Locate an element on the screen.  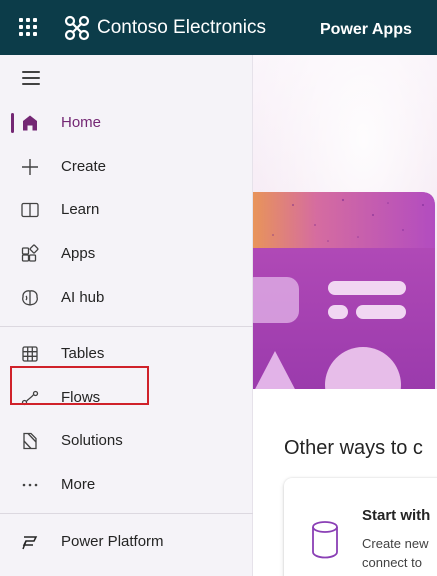
sidebar-item-flows: Flows is located at coordinates (127, 398).